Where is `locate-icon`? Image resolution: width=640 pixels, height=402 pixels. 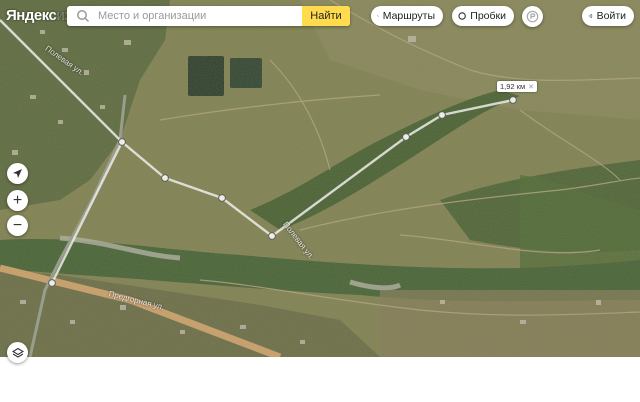 locate-icon is located at coordinates (17, 173).